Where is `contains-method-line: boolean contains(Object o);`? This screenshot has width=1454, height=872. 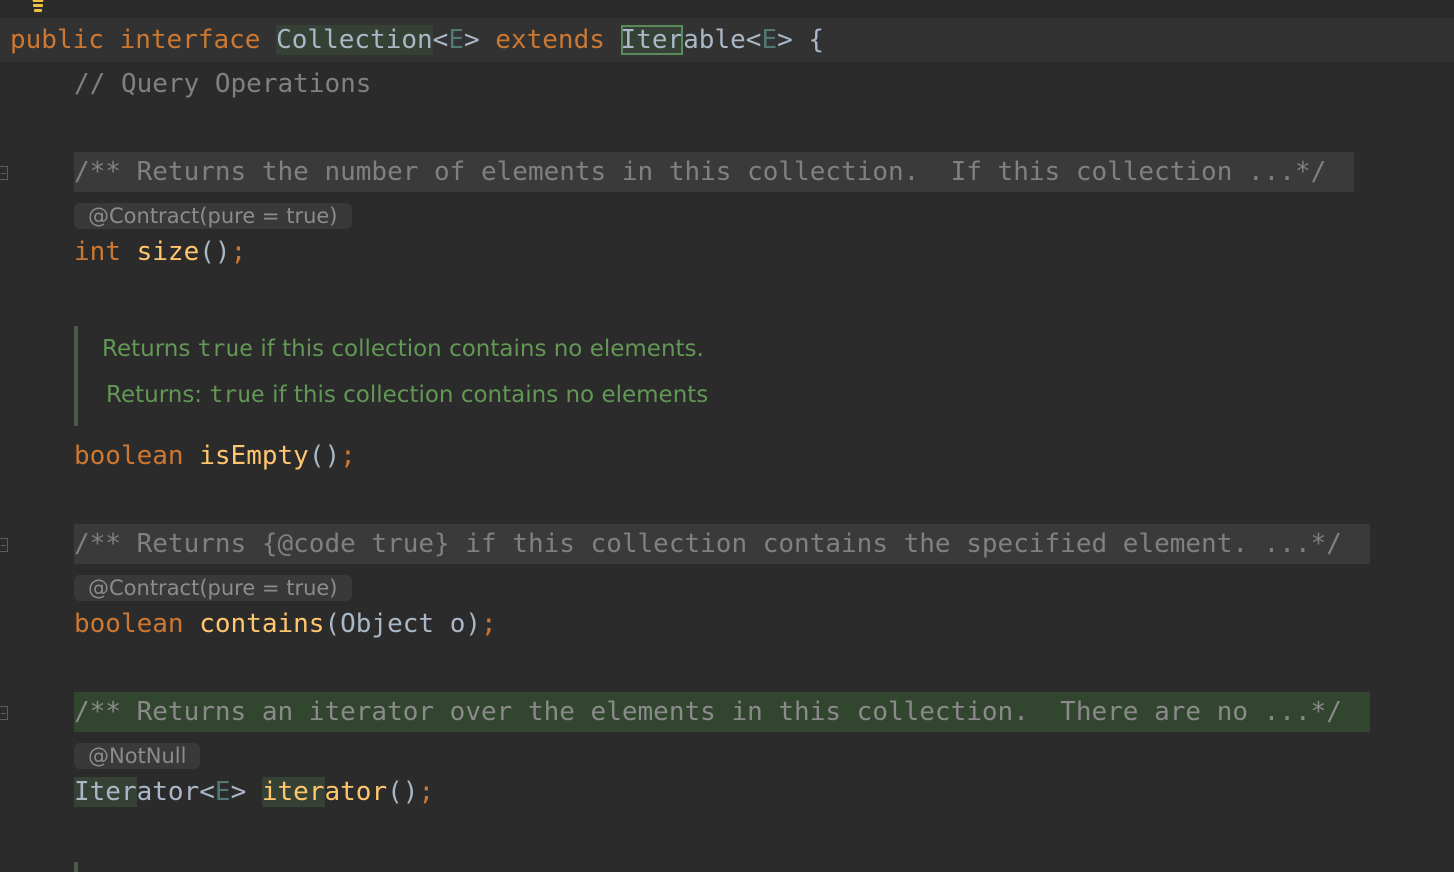
contains-method-line: boolean contains(Object o); is located at coordinates (285, 624).